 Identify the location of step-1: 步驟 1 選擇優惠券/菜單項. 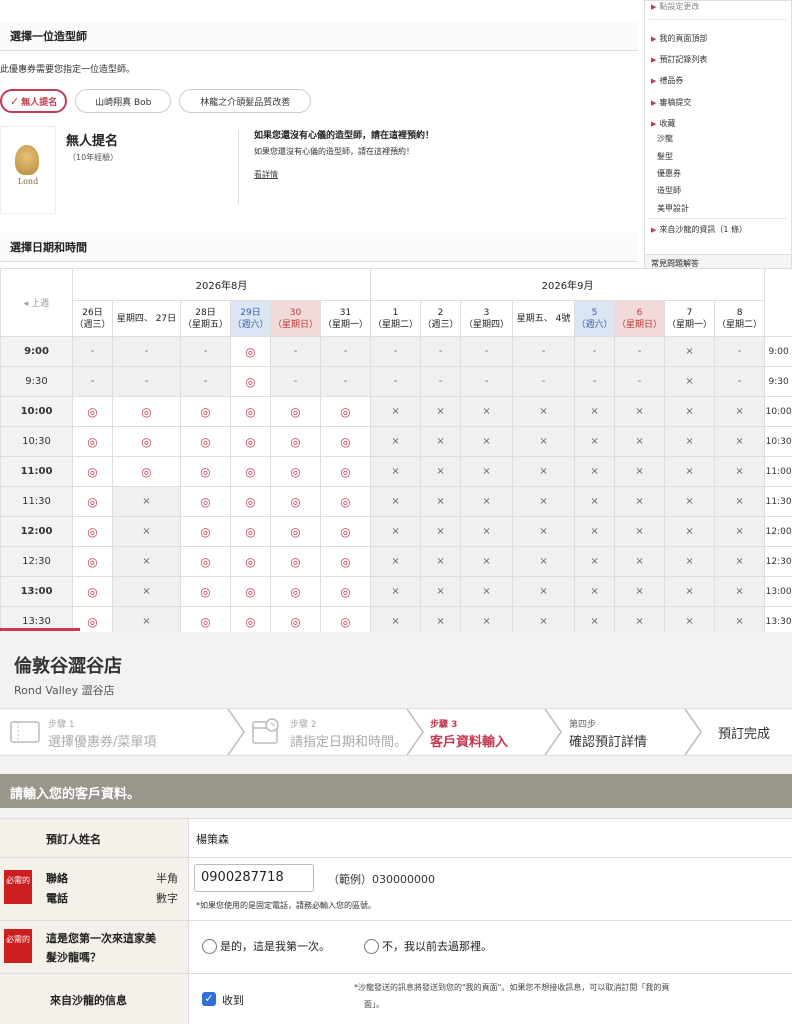
(115, 732).